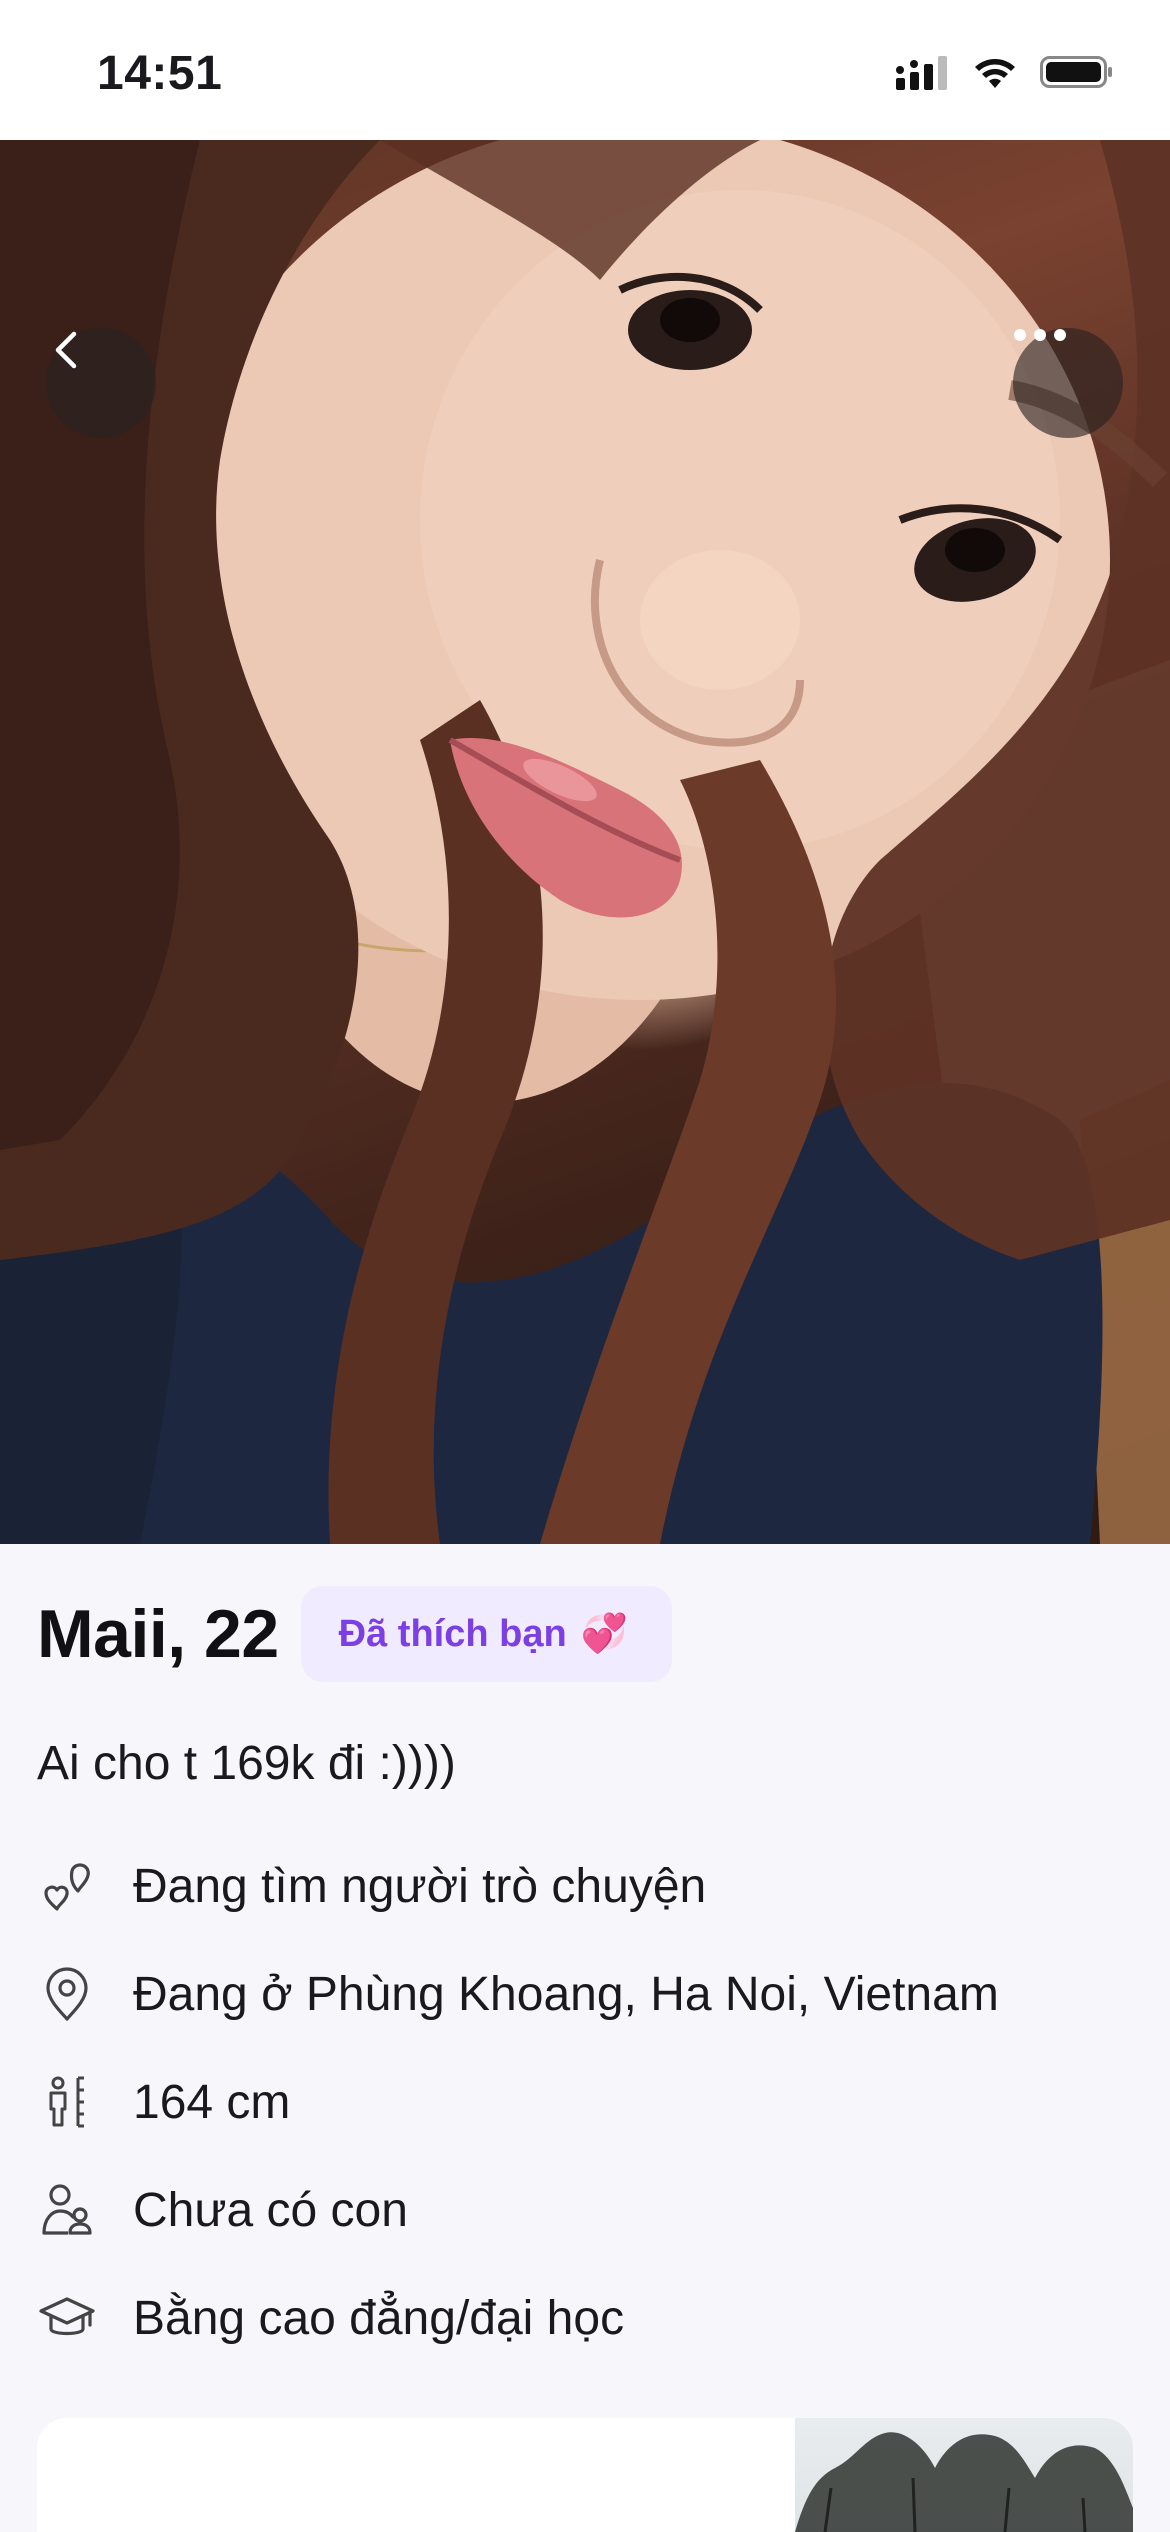  Describe the element at coordinates (67, 2102) in the screenshot. I see `height-icon` at that location.